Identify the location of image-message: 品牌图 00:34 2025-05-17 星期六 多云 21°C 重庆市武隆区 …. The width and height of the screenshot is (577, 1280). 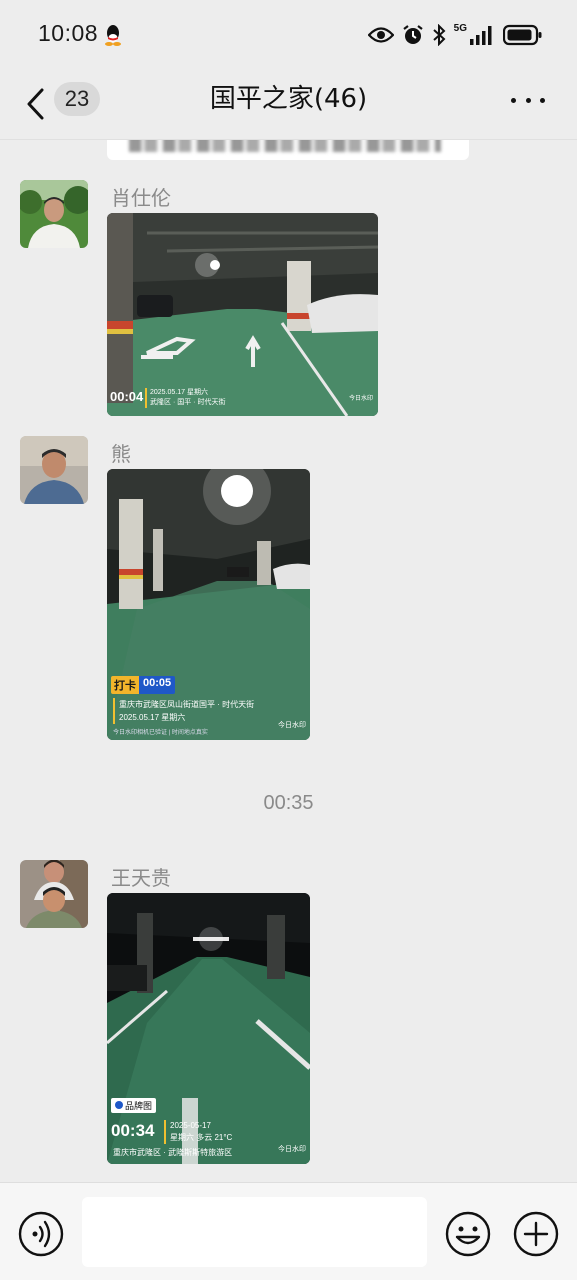
(208, 1028).